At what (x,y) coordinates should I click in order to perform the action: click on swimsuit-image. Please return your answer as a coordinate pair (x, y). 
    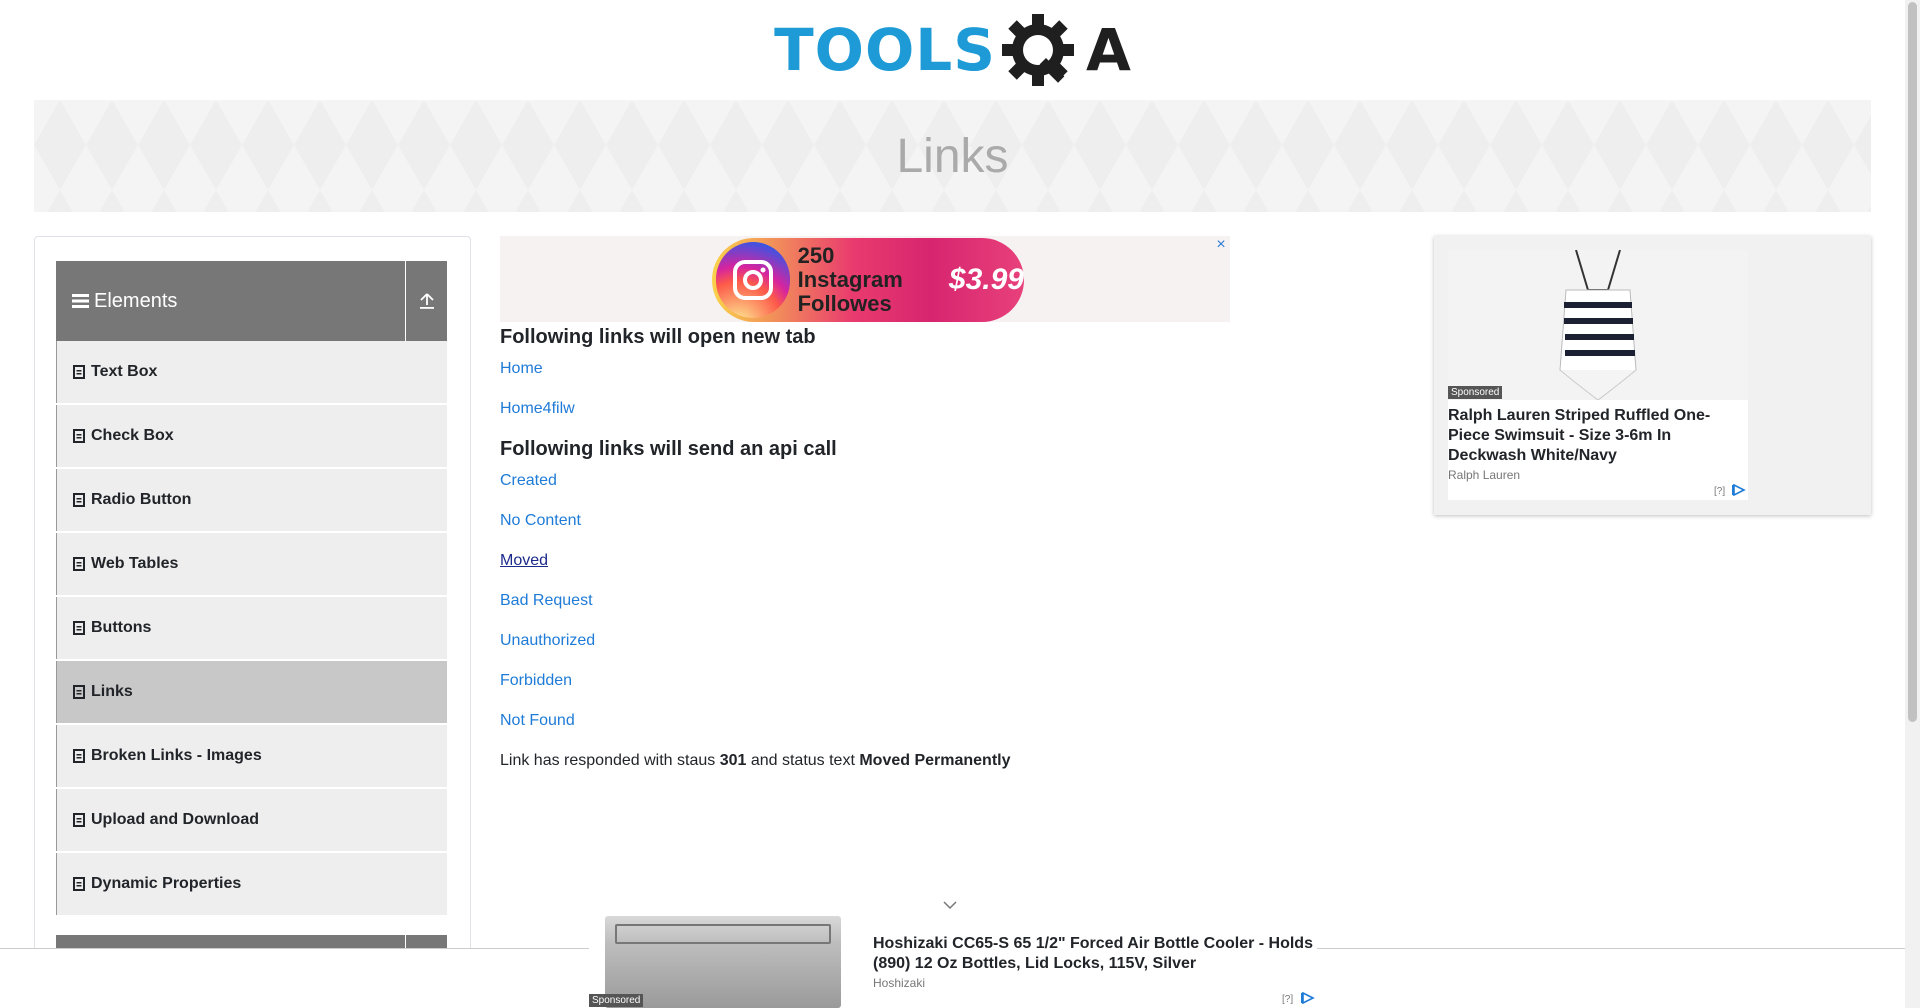
    Looking at the image, I should click on (1598, 325).